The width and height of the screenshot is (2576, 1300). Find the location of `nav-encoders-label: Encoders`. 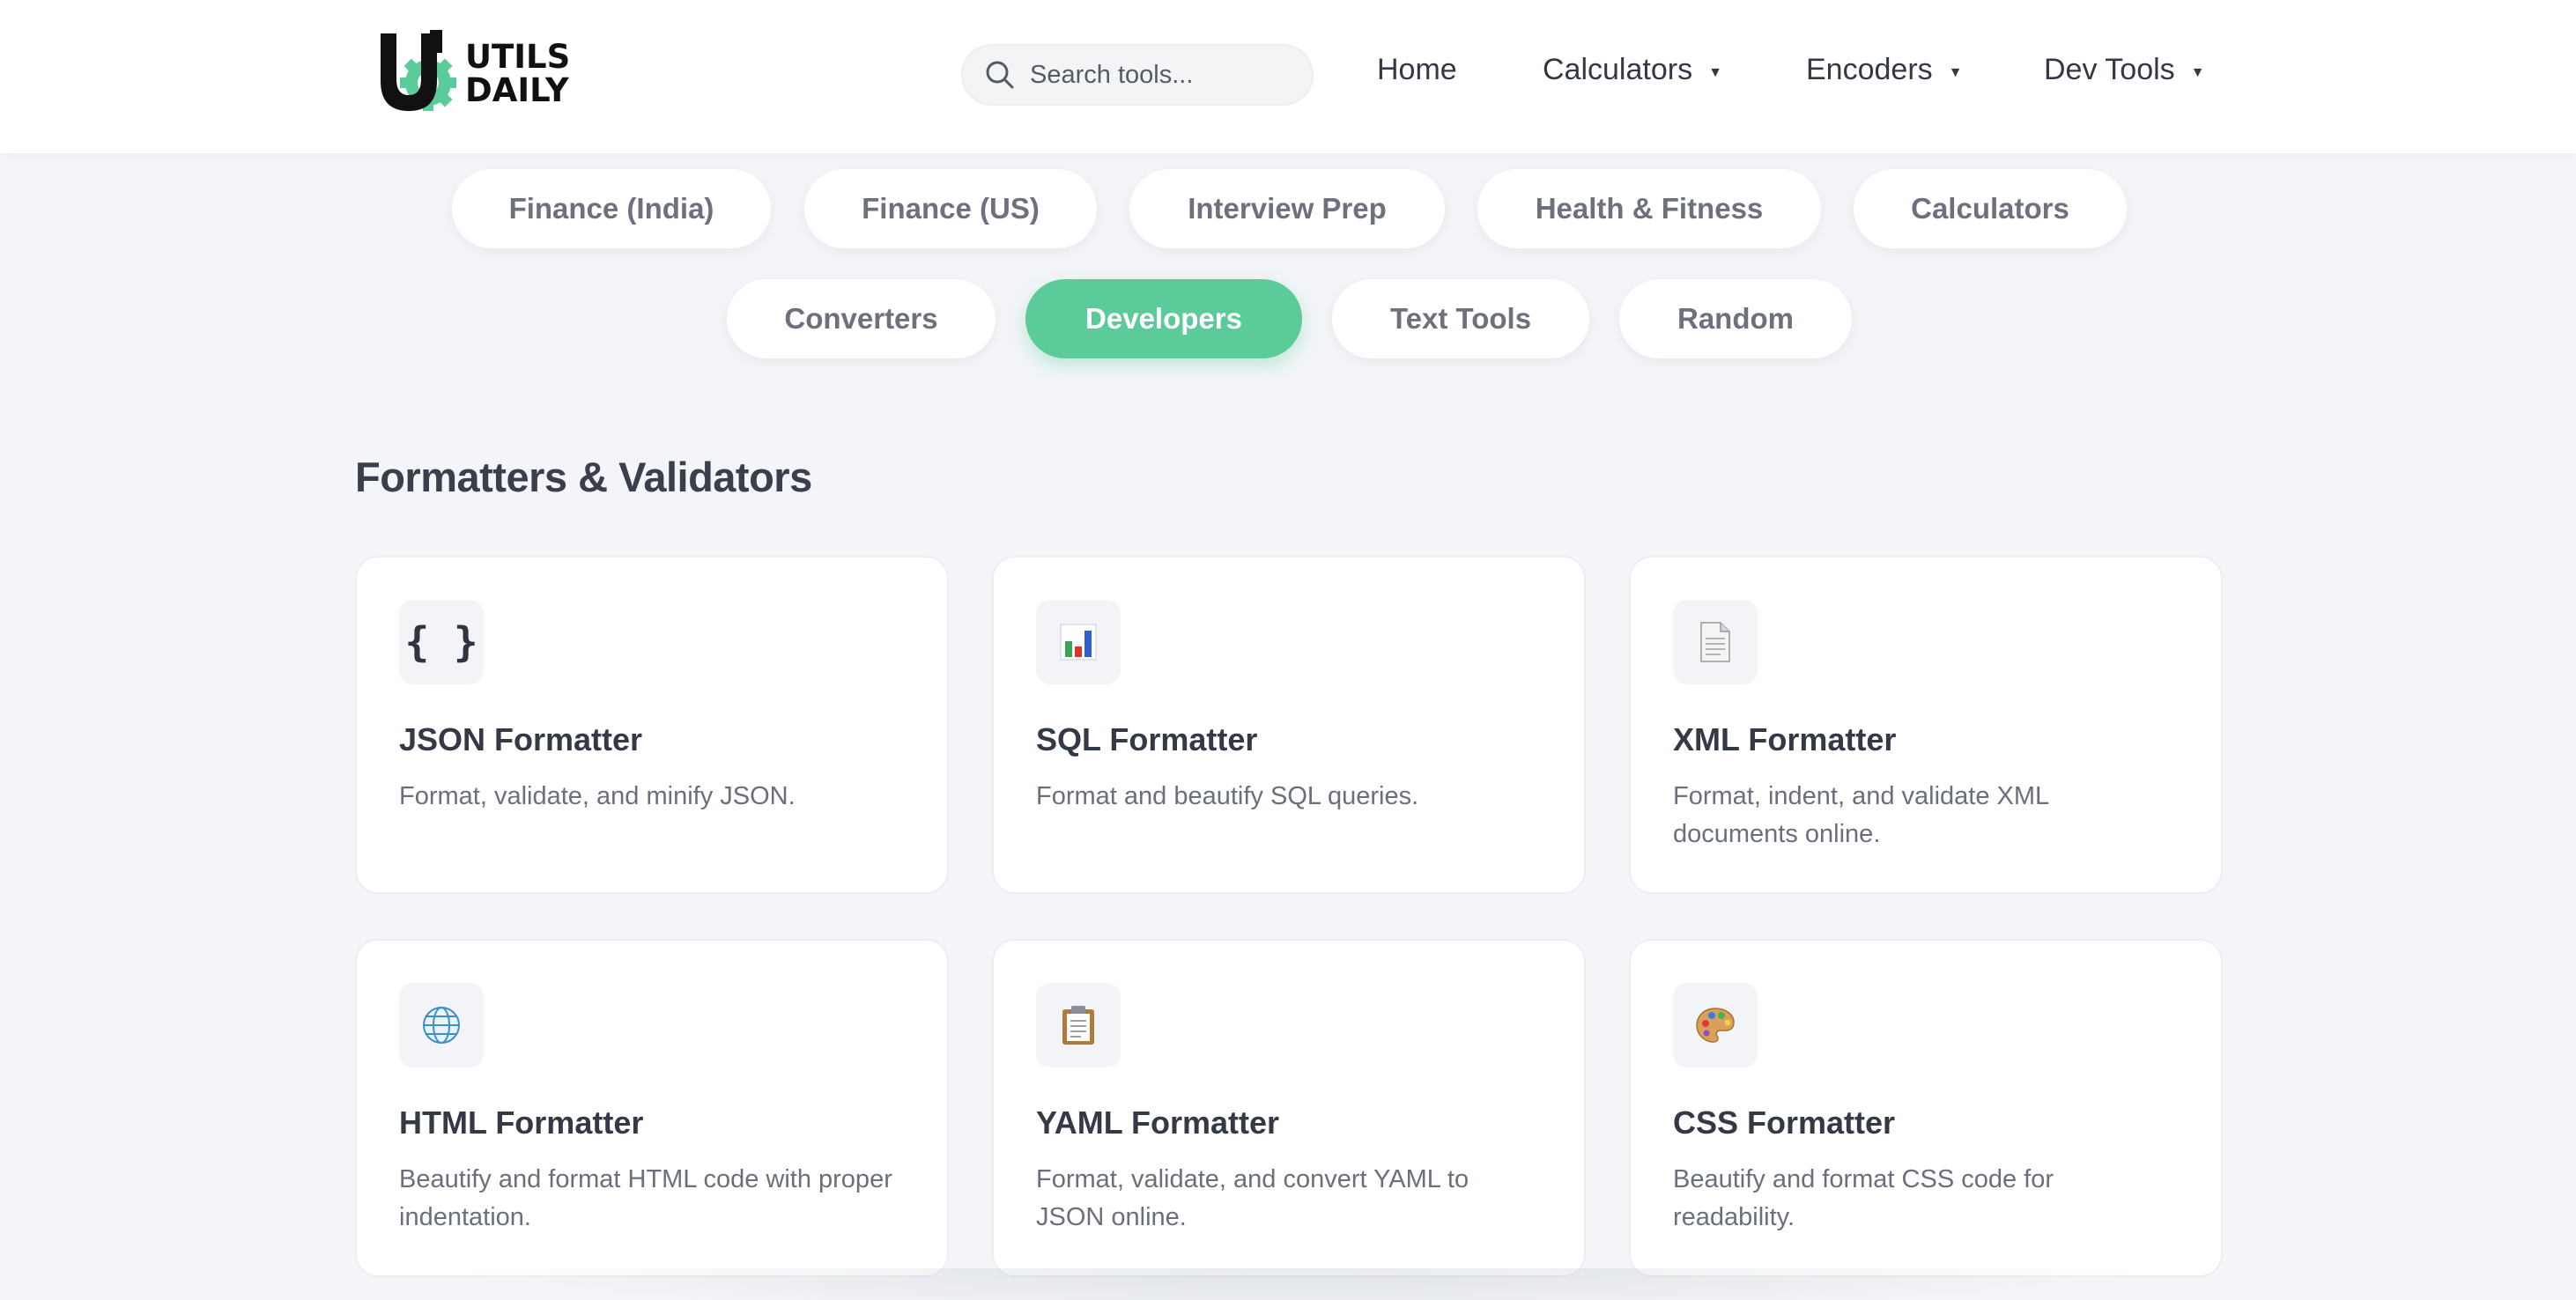

nav-encoders-label: Encoders is located at coordinates (1870, 69).